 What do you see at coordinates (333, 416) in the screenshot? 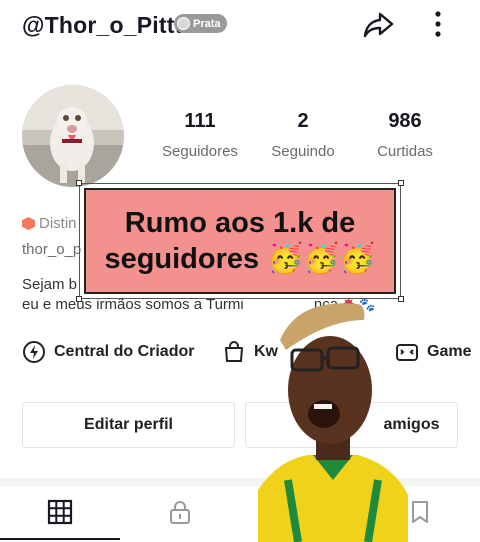
I see `person-overlay-image` at bounding box center [333, 416].